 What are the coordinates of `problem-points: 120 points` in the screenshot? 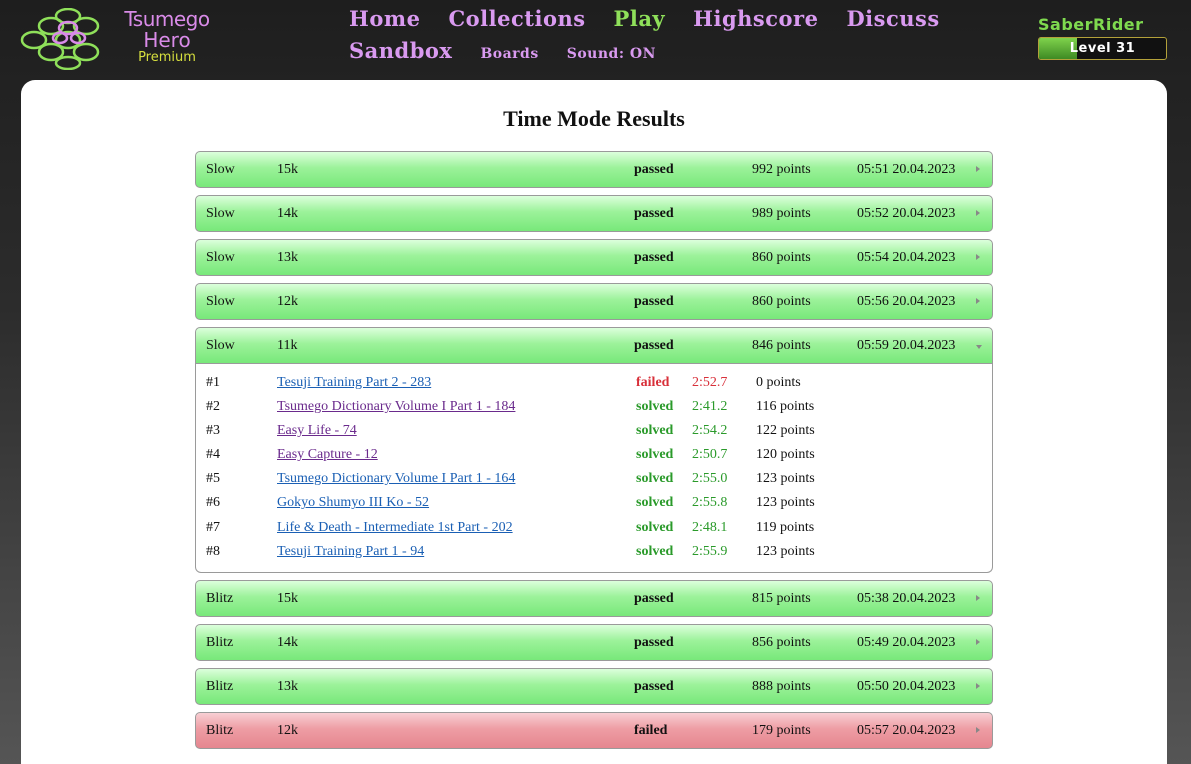 It's located at (785, 455).